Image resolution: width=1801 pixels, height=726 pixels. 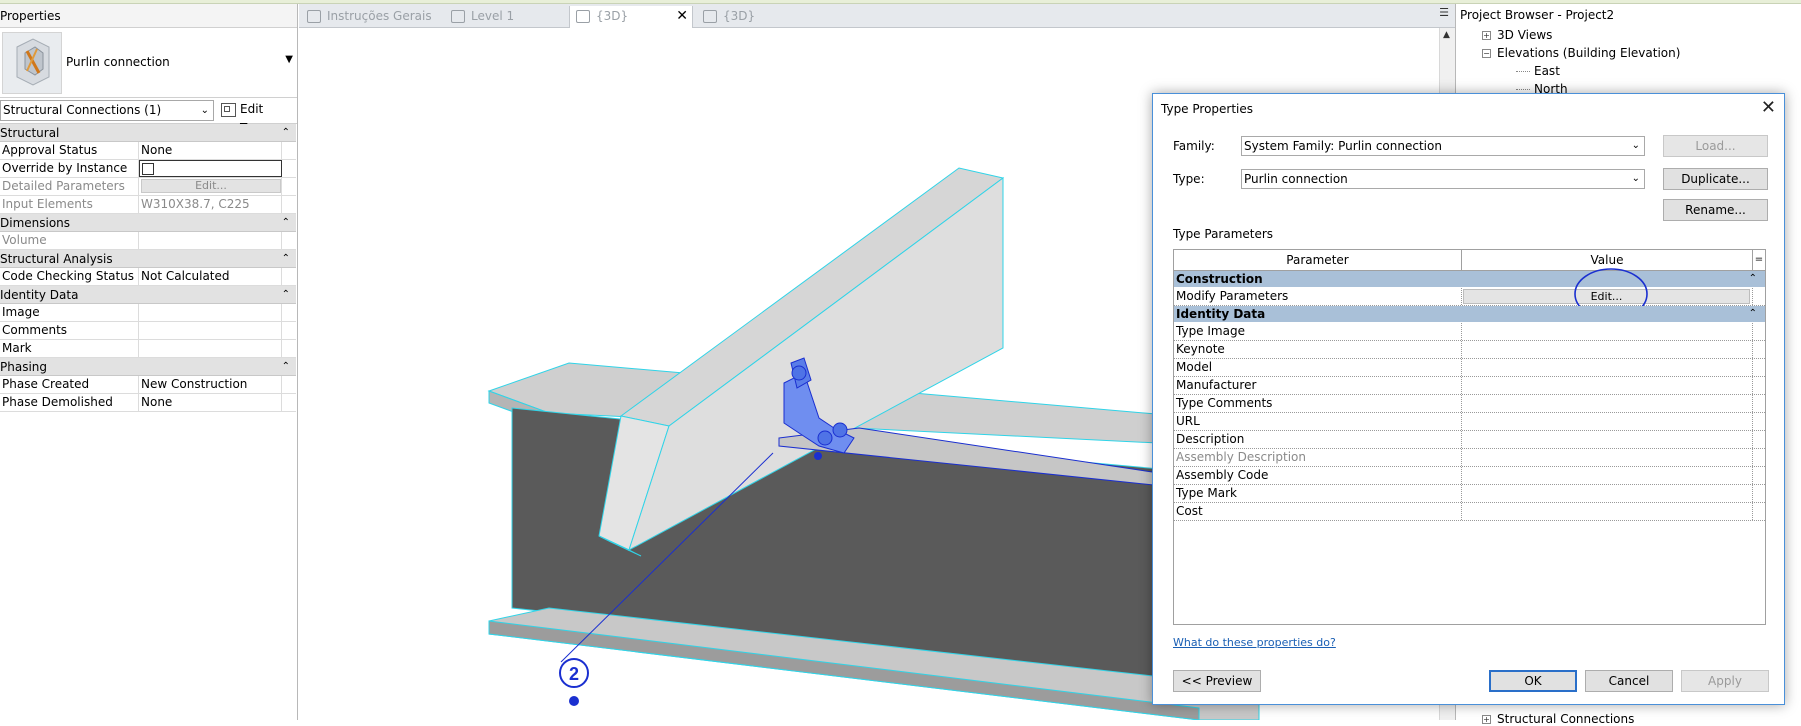 What do you see at coordinates (69, 150) in the screenshot?
I see `property-key: Approval Status` at bounding box center [69, 150].